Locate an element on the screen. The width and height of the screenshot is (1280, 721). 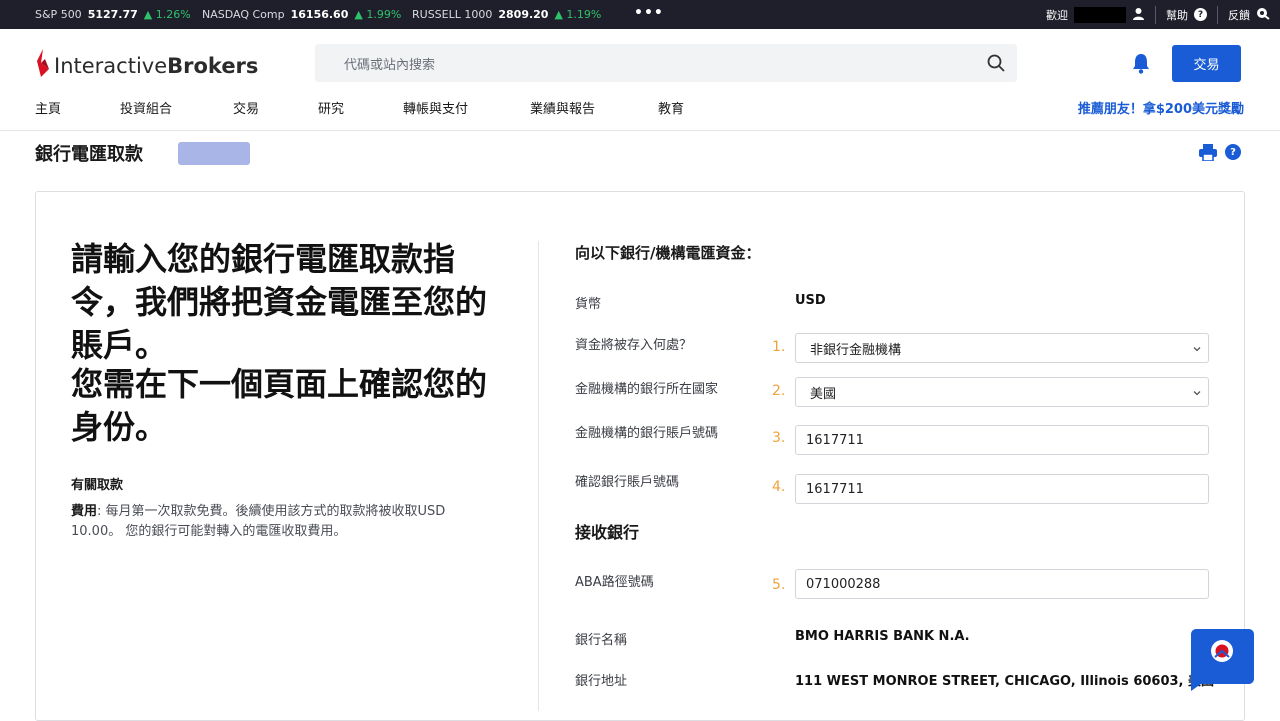
deposit-destination-value: 非銀行金融機構 is located at coordinates (856, 350).